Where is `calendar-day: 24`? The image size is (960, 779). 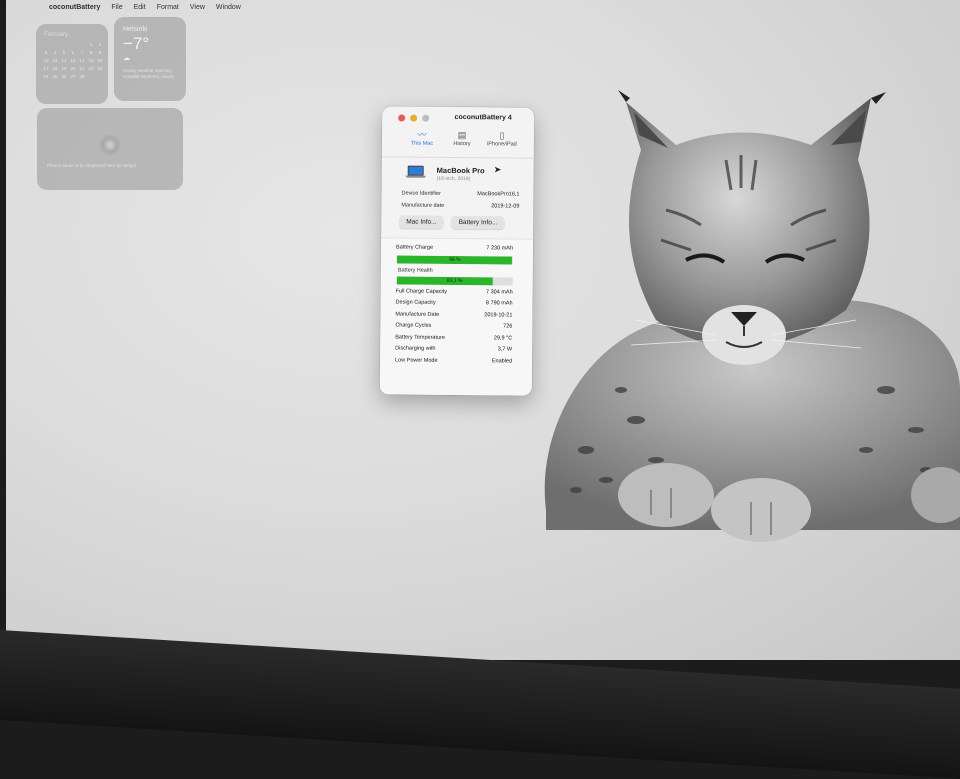
calendar-day: 24 is located at coordinates (46, 76).